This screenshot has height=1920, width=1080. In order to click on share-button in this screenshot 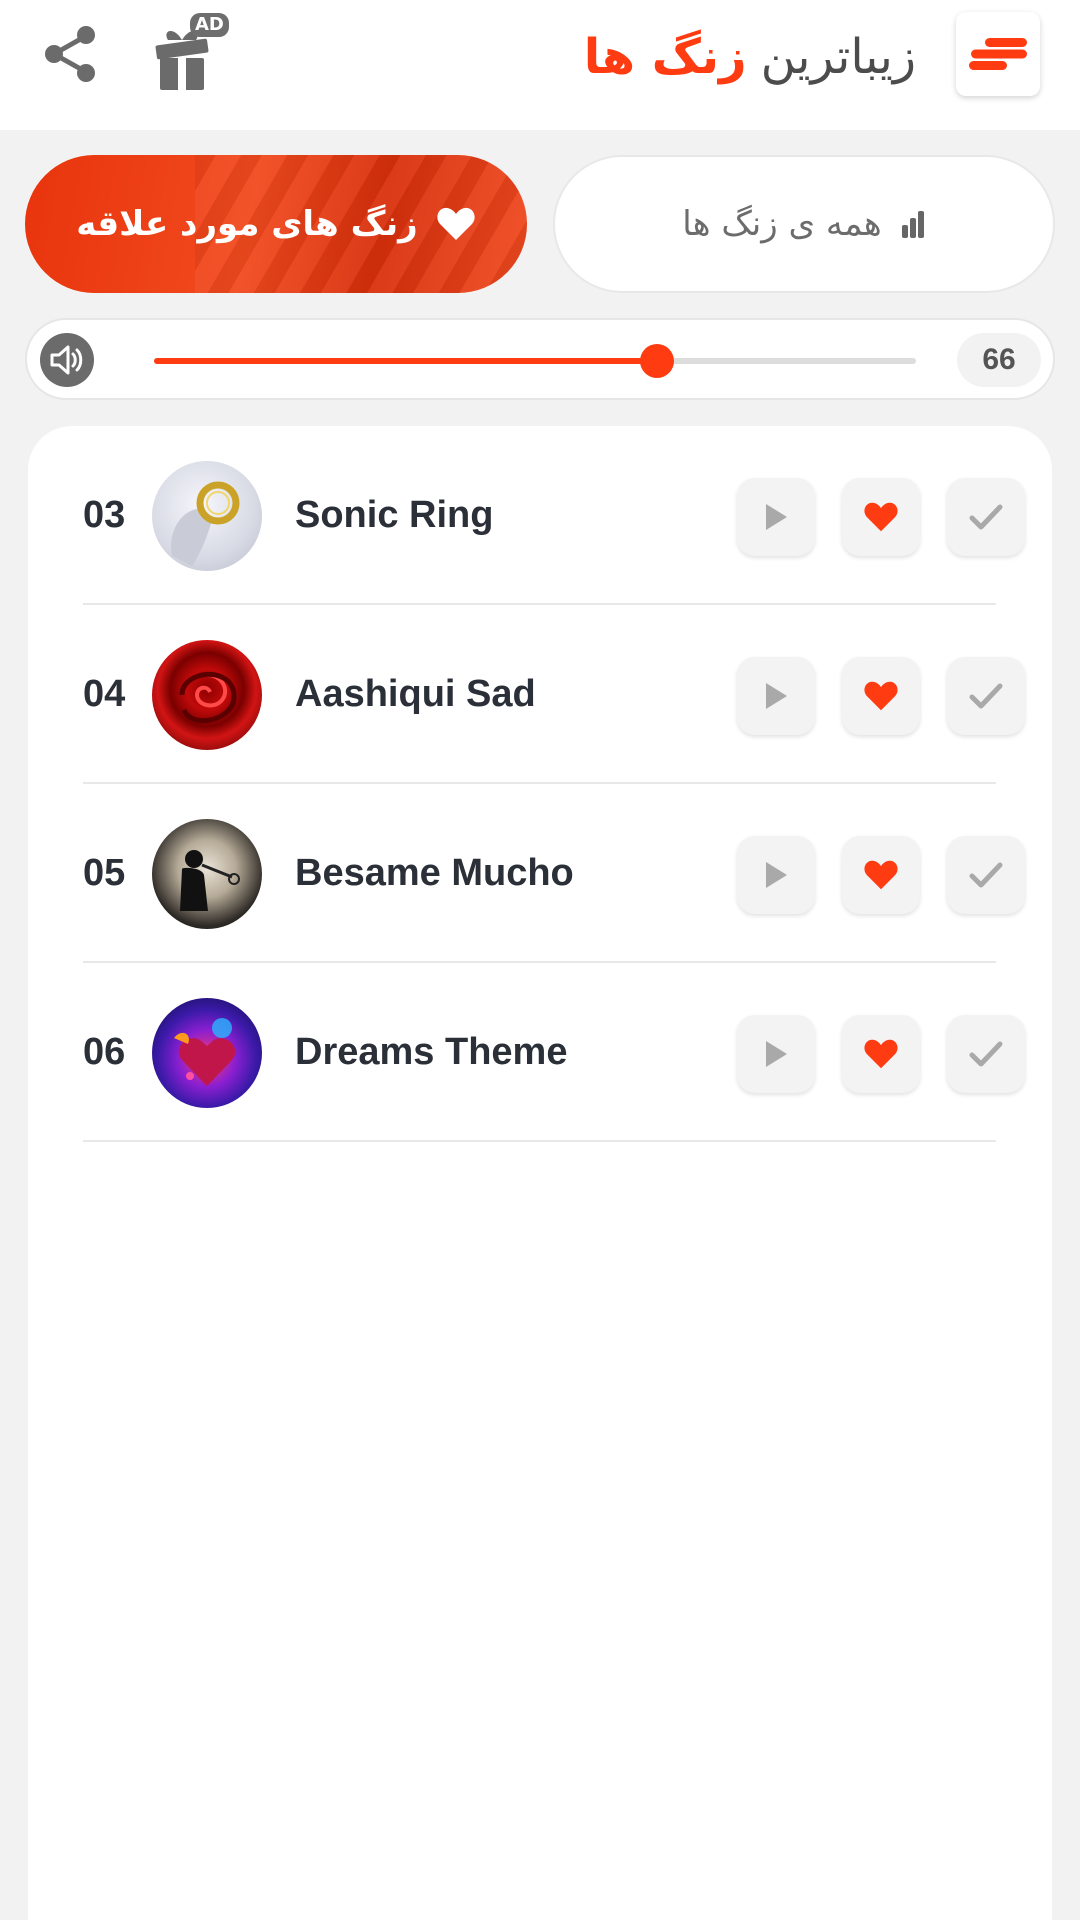, I will do `click(70, 54)`.